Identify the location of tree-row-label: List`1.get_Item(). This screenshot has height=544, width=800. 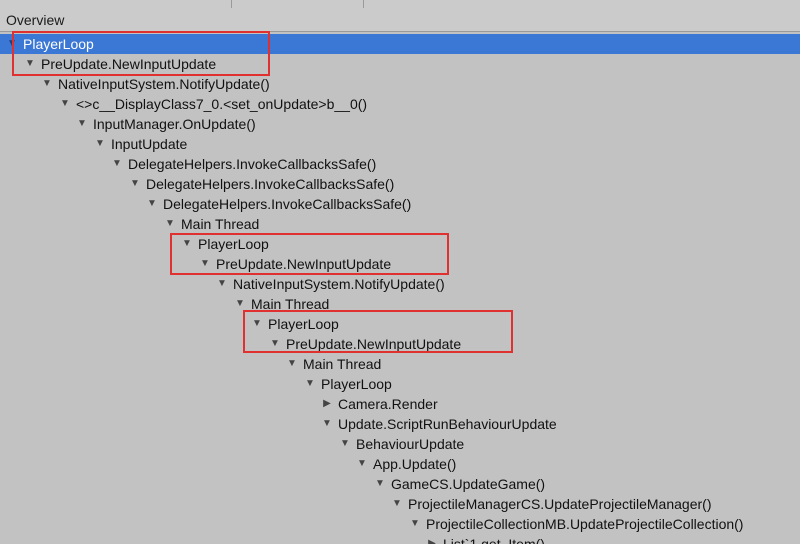
(494, 540).